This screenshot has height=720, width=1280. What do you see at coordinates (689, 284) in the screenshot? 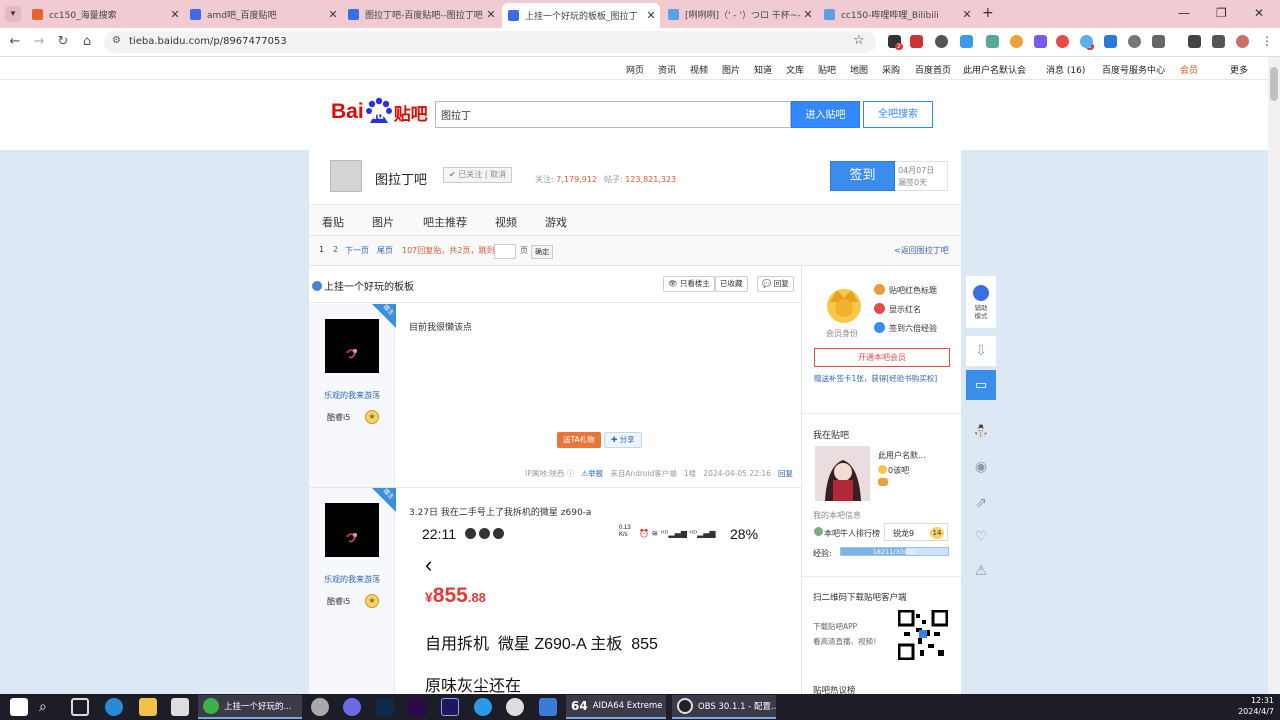
I see `only-op-button: 👁 只看楼主` at bounding box center [689, 284].